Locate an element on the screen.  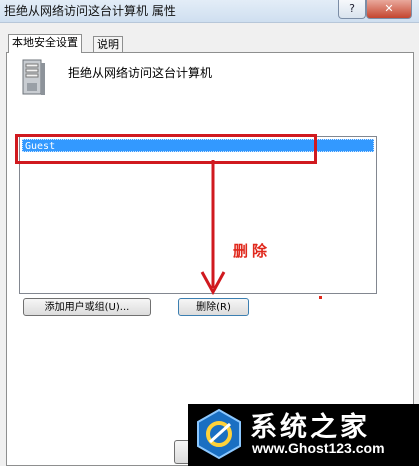
highlight-rectangle is located at coordinates (166, 149).